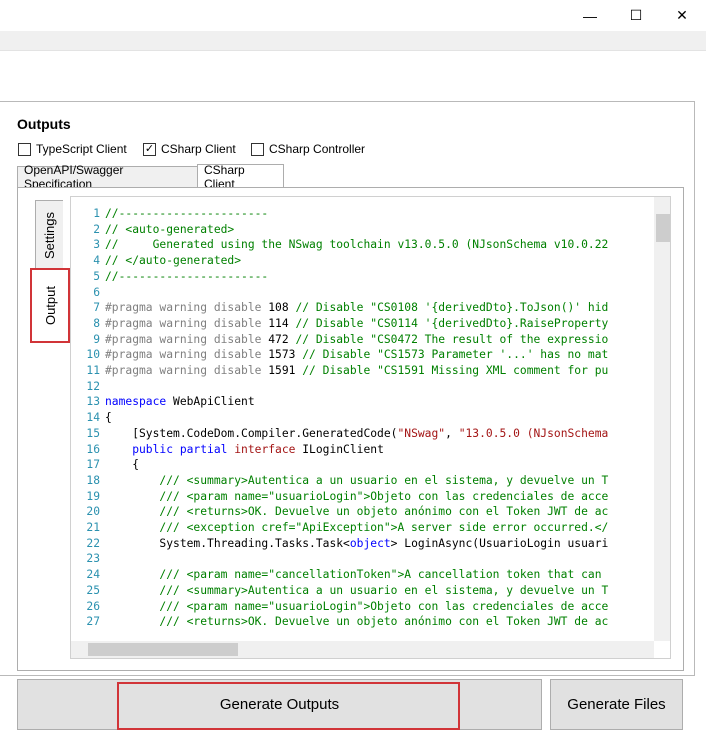 The height and width of the screenshot is (752, 706). Describe the element at coordinates (93, 590) in the screenshot. I see `line-number: 25` at that location.